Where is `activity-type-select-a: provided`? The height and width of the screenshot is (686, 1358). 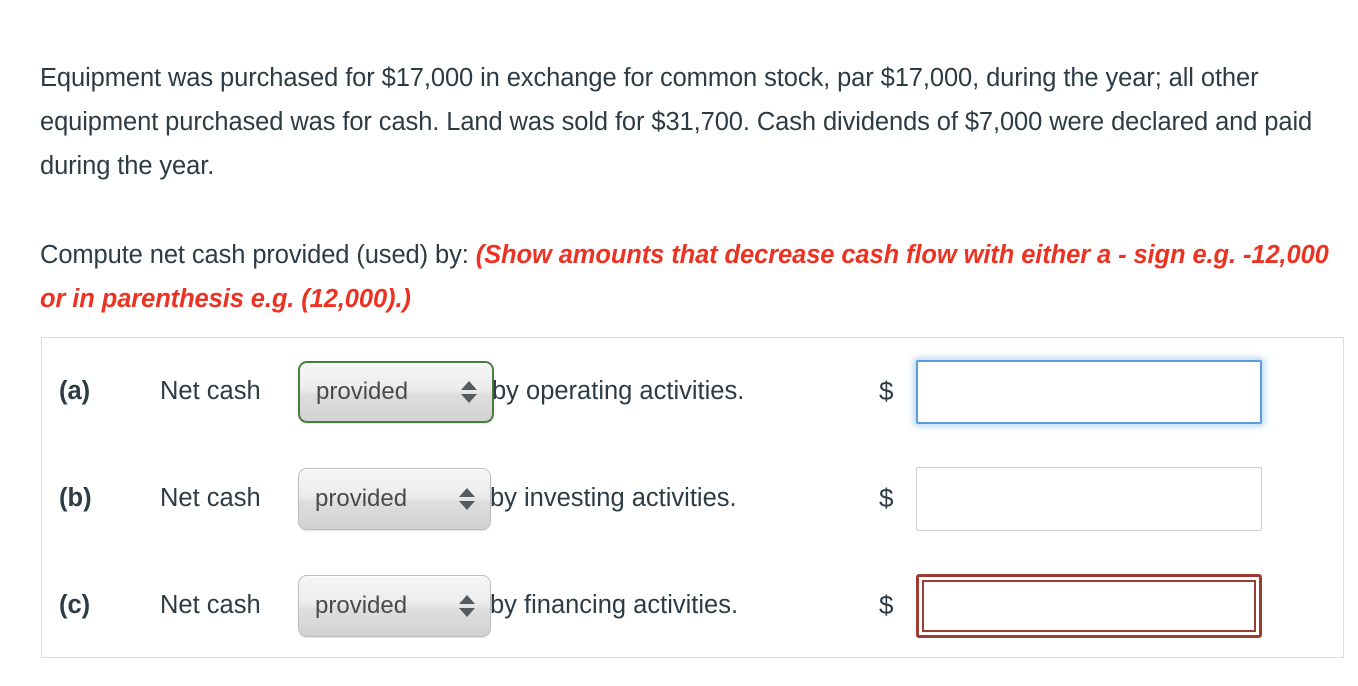 activity-type-select-a: provided is located at coordinates (396, 391).